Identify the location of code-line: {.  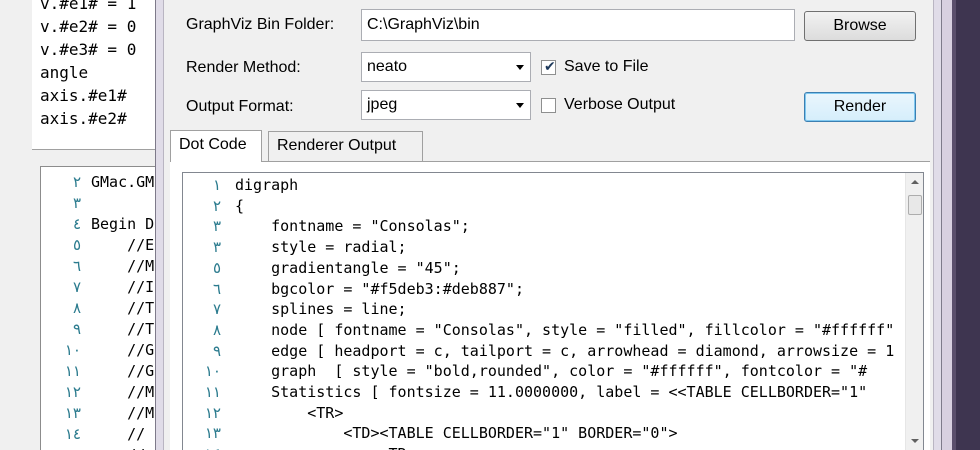
(240, 205).